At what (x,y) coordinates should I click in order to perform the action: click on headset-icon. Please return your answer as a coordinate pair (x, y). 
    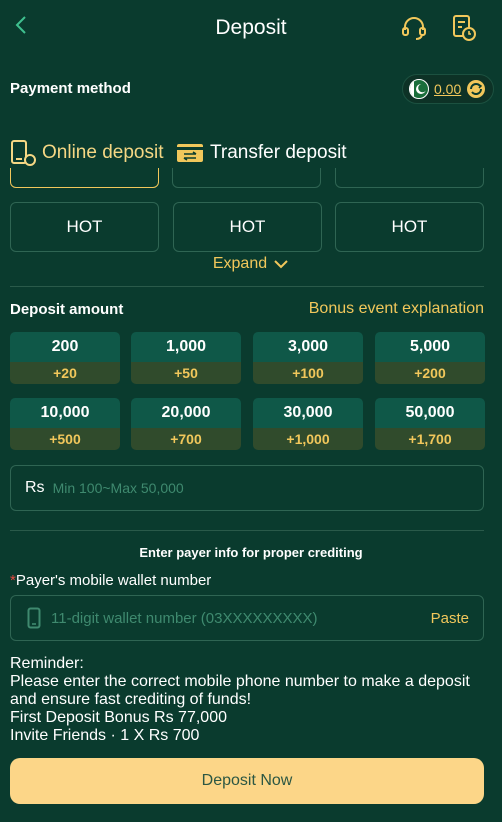
    Looking at the image, I should click on (414, 28).